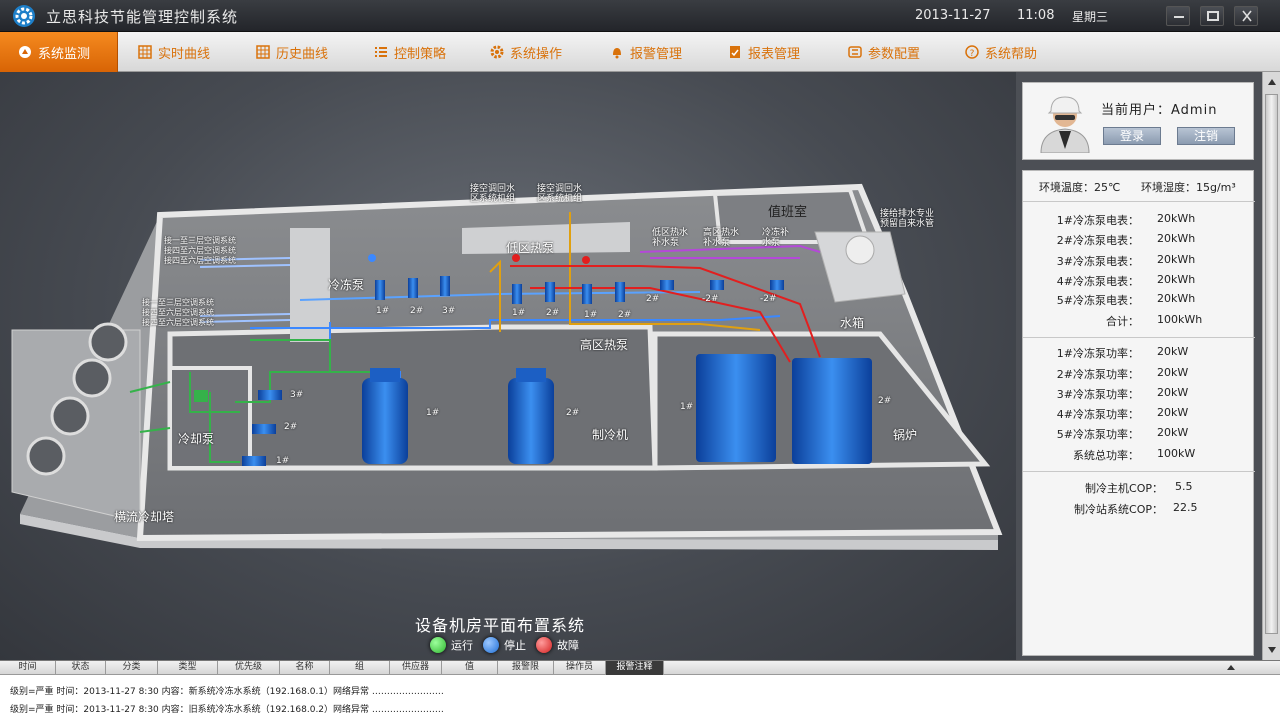 This screenshot has width=1280, height=720. What do you see at coordinates (1065, 124) in the screenshot?
I see `engineer-avatar-icon` at bounding box center [1065, 124].